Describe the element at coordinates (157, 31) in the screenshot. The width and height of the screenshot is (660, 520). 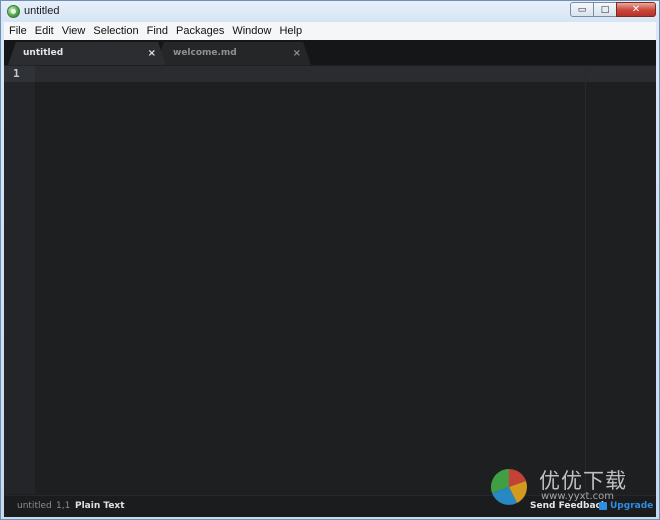
I see `menu-find: Find` at that location.